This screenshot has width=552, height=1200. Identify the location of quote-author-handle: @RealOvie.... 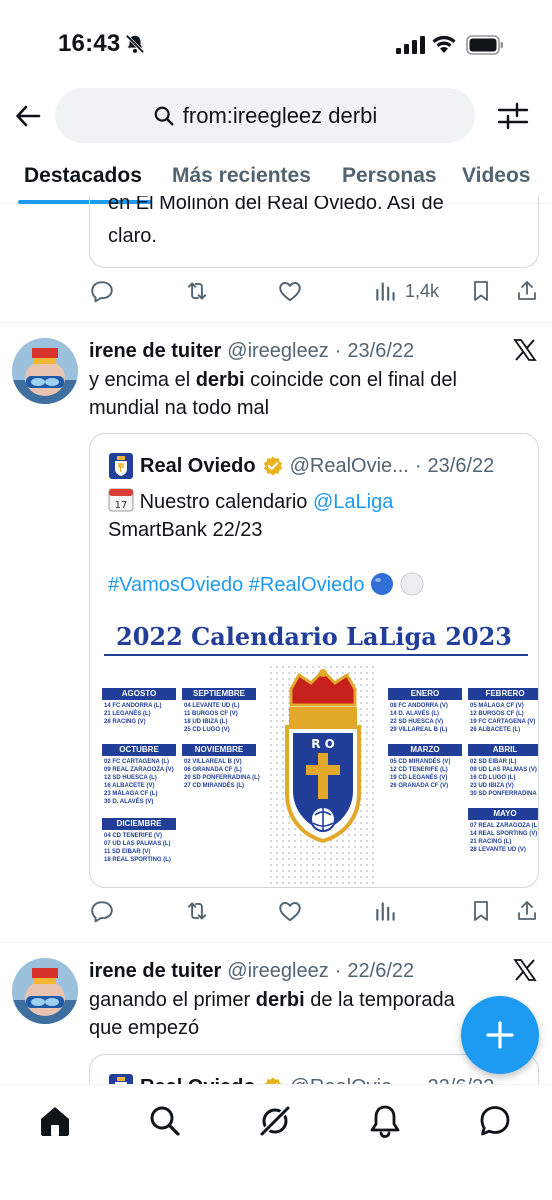
(349, 465).